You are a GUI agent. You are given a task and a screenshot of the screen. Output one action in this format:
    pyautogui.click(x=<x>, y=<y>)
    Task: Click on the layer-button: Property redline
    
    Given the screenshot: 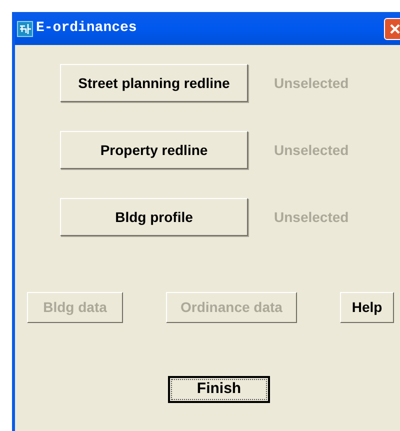 What is the action you would take?
    pyautogui.click(x=154, y=150)
    